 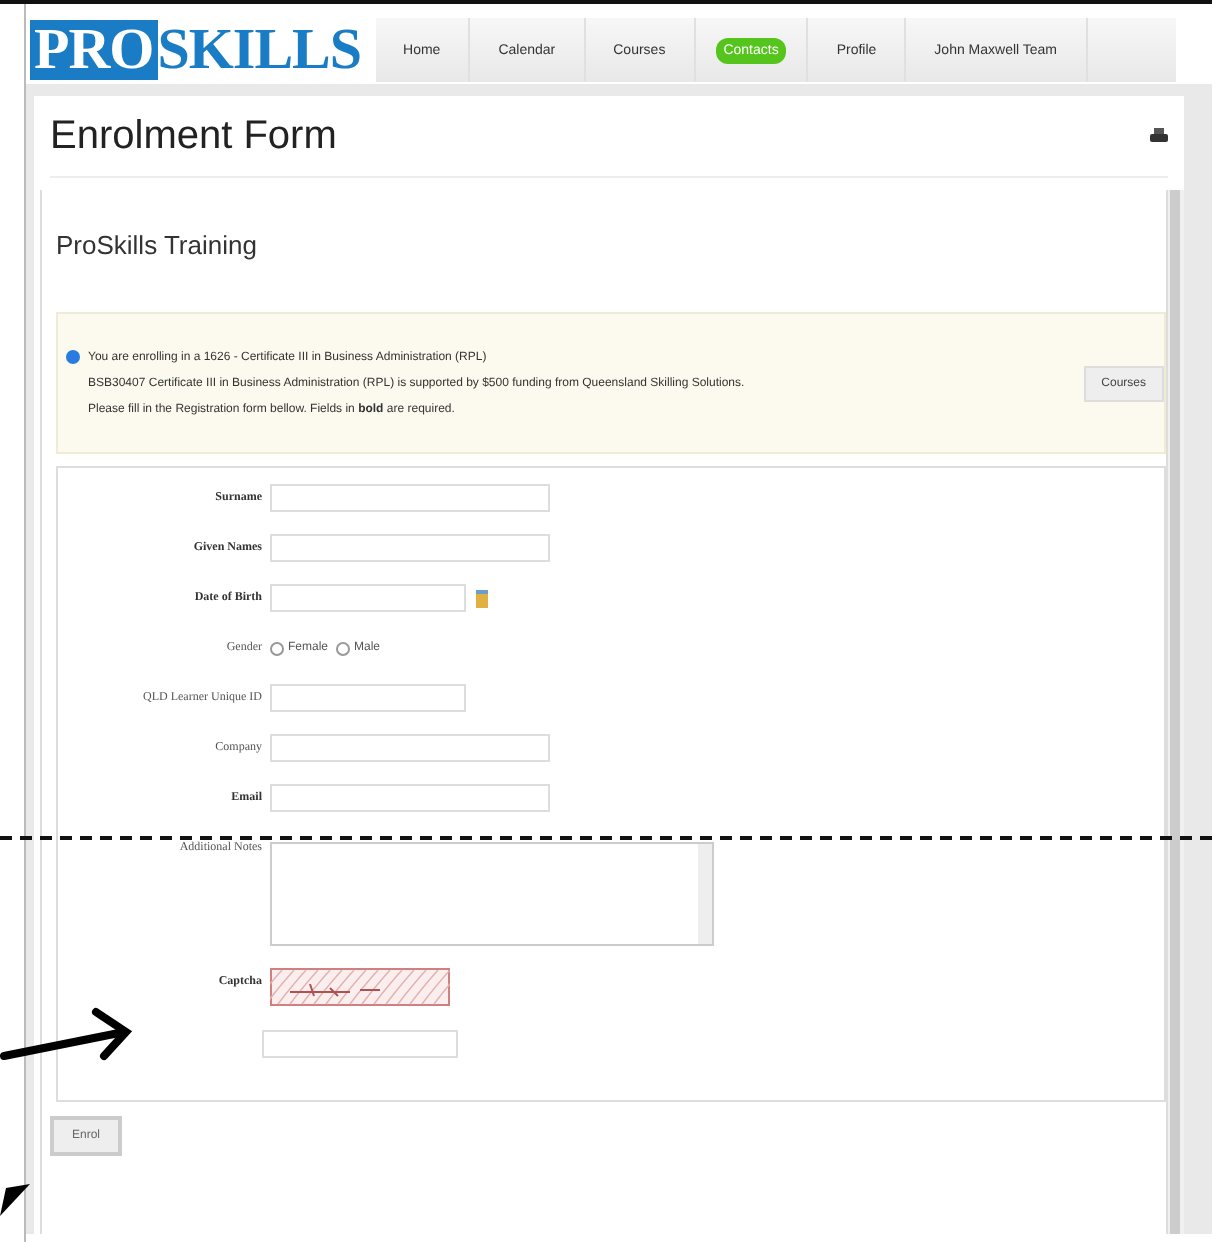 What do you see at coordinates (482, 598) in the screenshot?
I see `calendar-icon` at bounding box center [482, 598].